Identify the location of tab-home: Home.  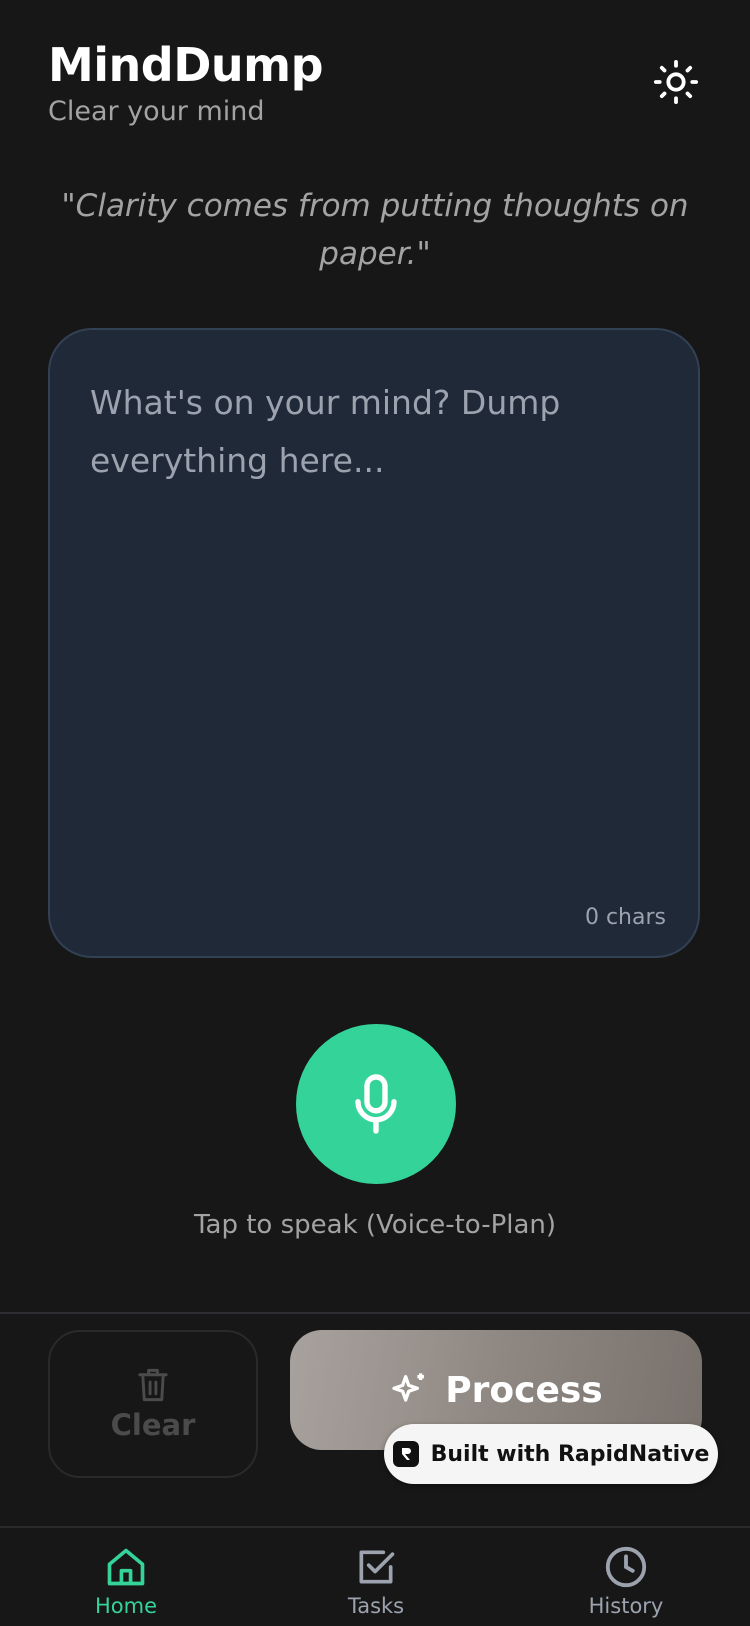
(126, 1577).